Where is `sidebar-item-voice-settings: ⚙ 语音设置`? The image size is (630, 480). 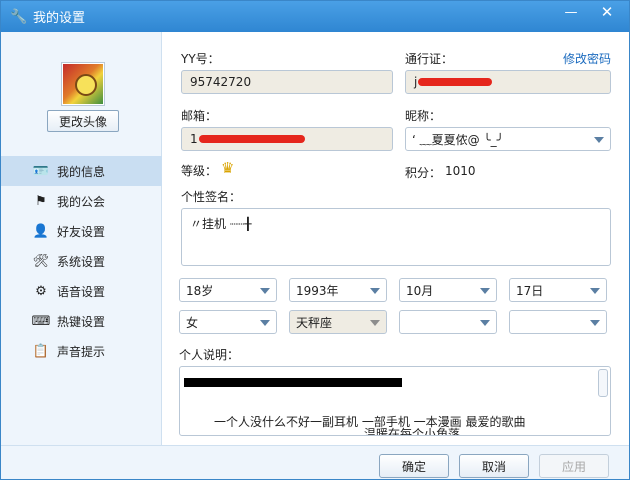
sidebar-item-voice-settings: ⚙ 语音设置 is located at coordinates (81, 291).